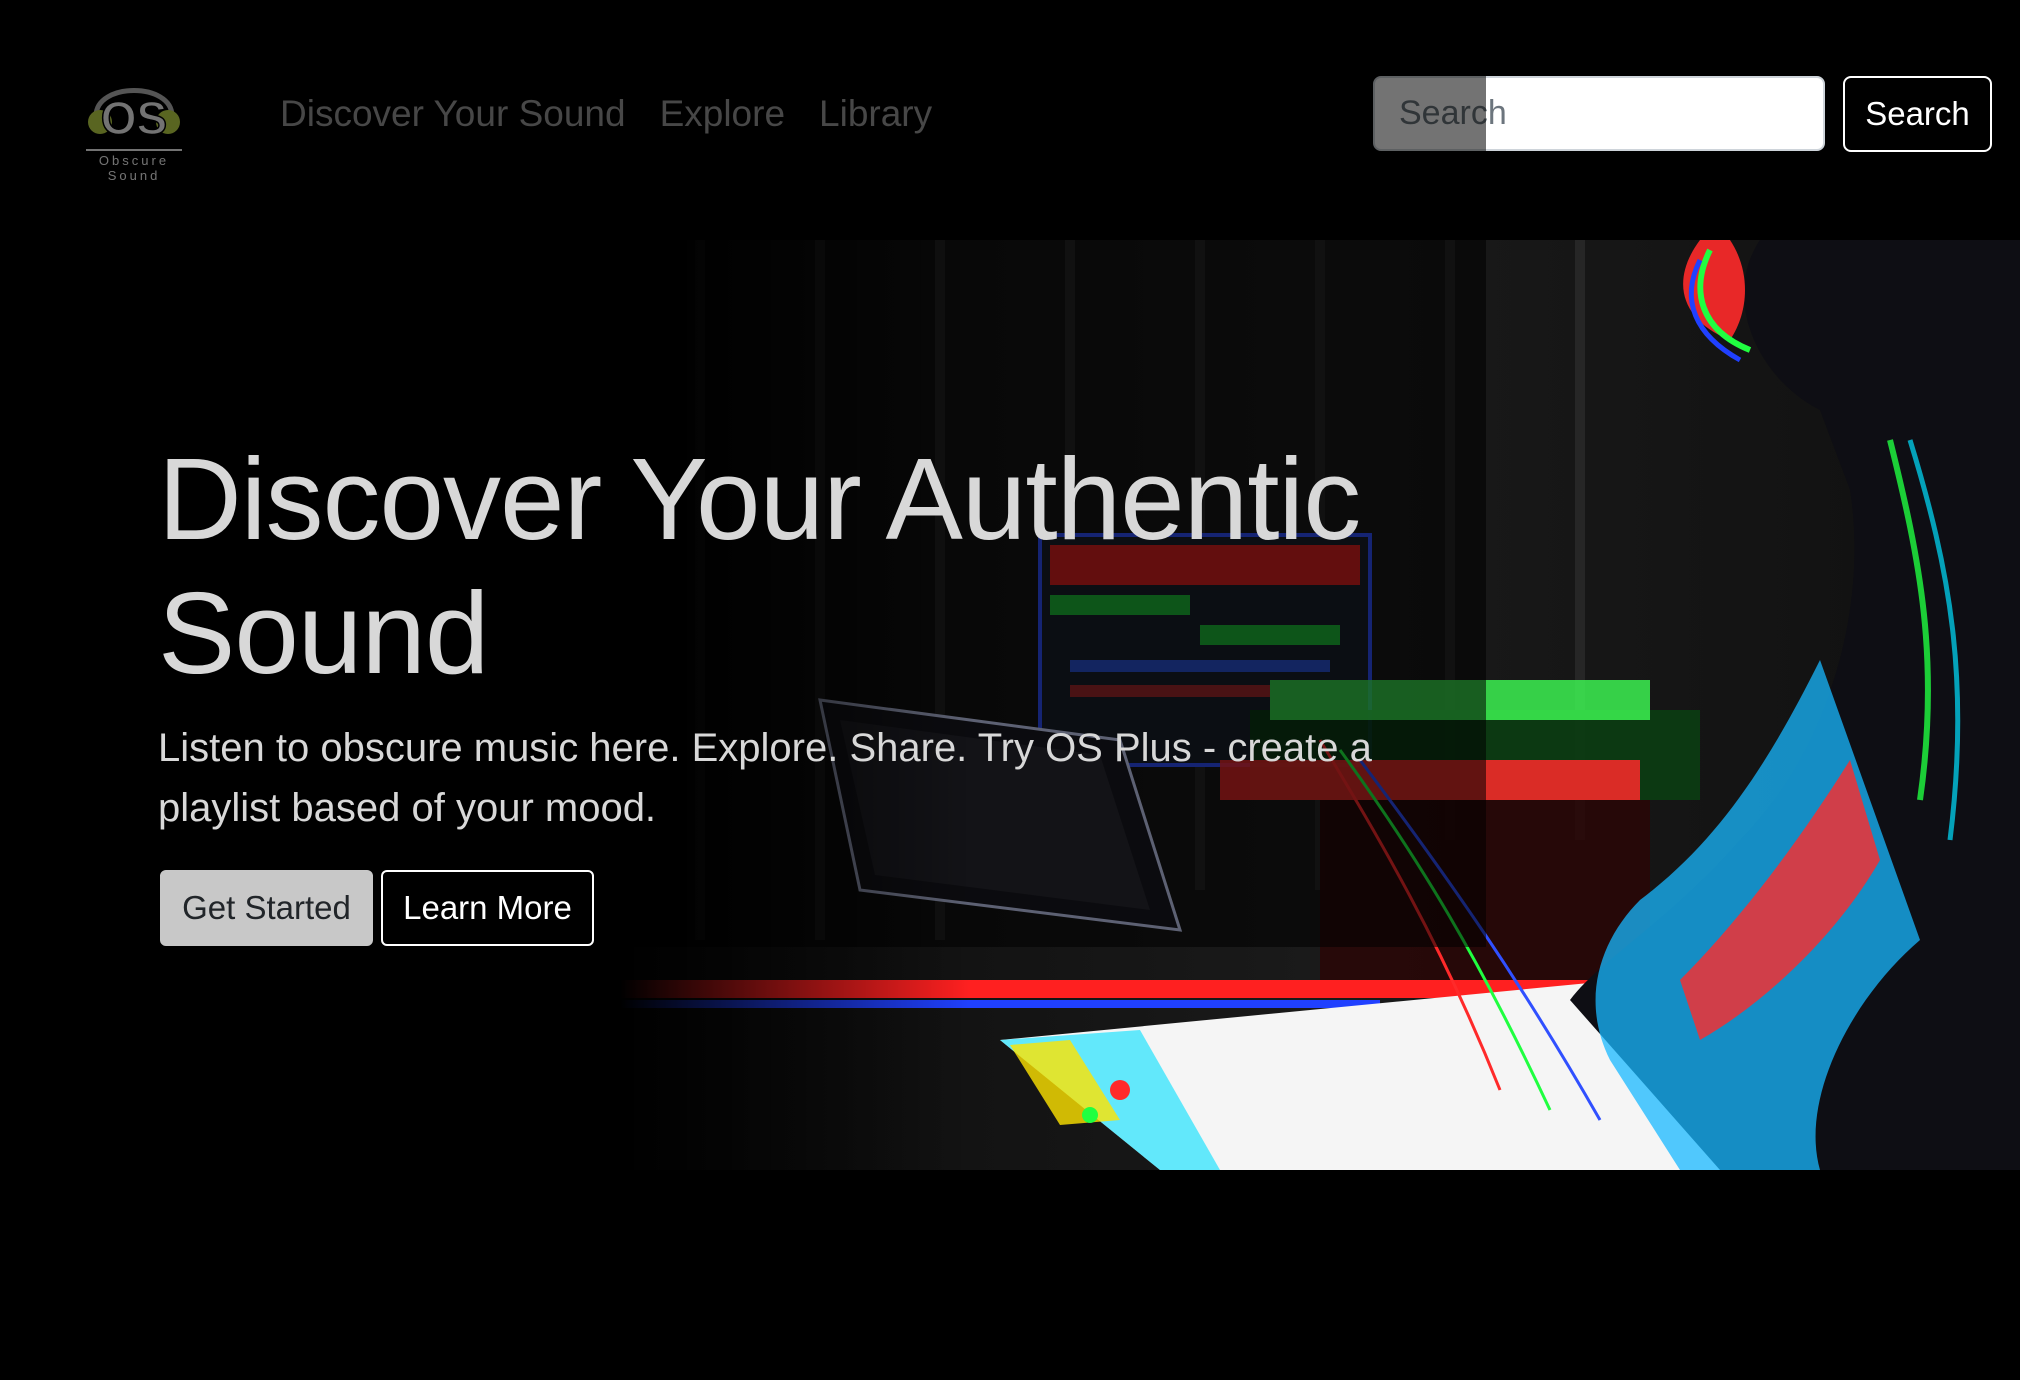 The height and width of the screenshot is (1380, 2020). What do you see at coordinates (266, 908) in the screenshot?
I see `get-started-button: Get Started` at bounding box center [266, 908].